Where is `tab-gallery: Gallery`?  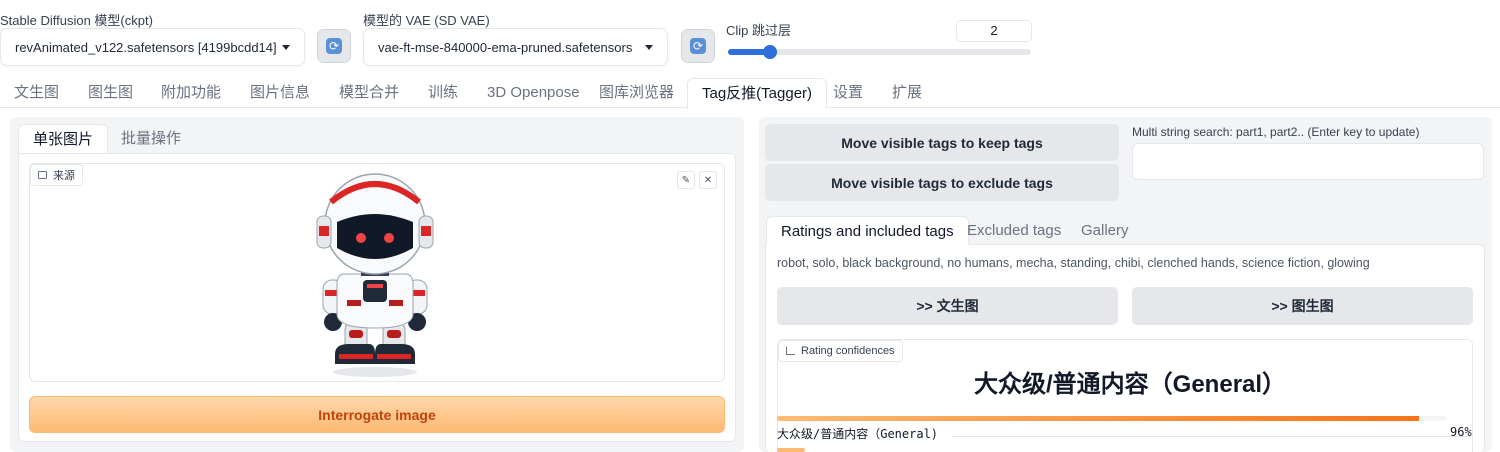
tab-gallery: Gallery is located at coordinates (1105, 231).